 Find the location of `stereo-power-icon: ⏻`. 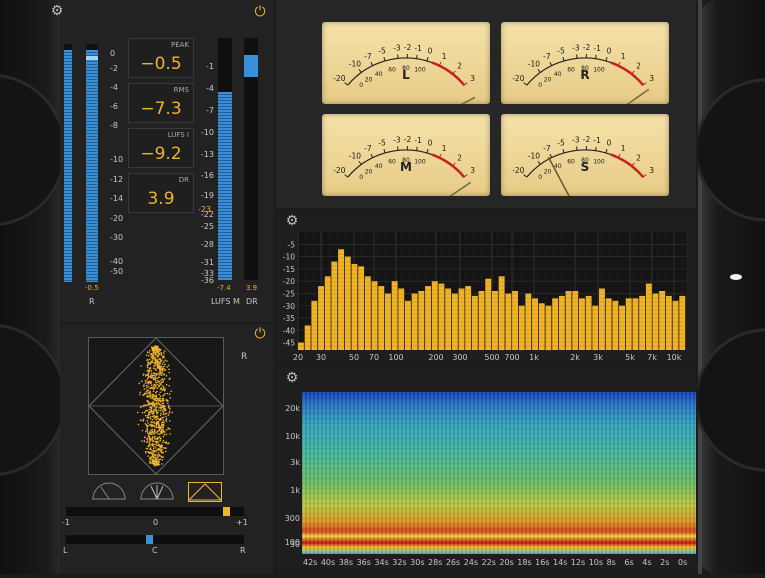

stereo-power-icon: ⏻ is located at coordinates (260, 334).